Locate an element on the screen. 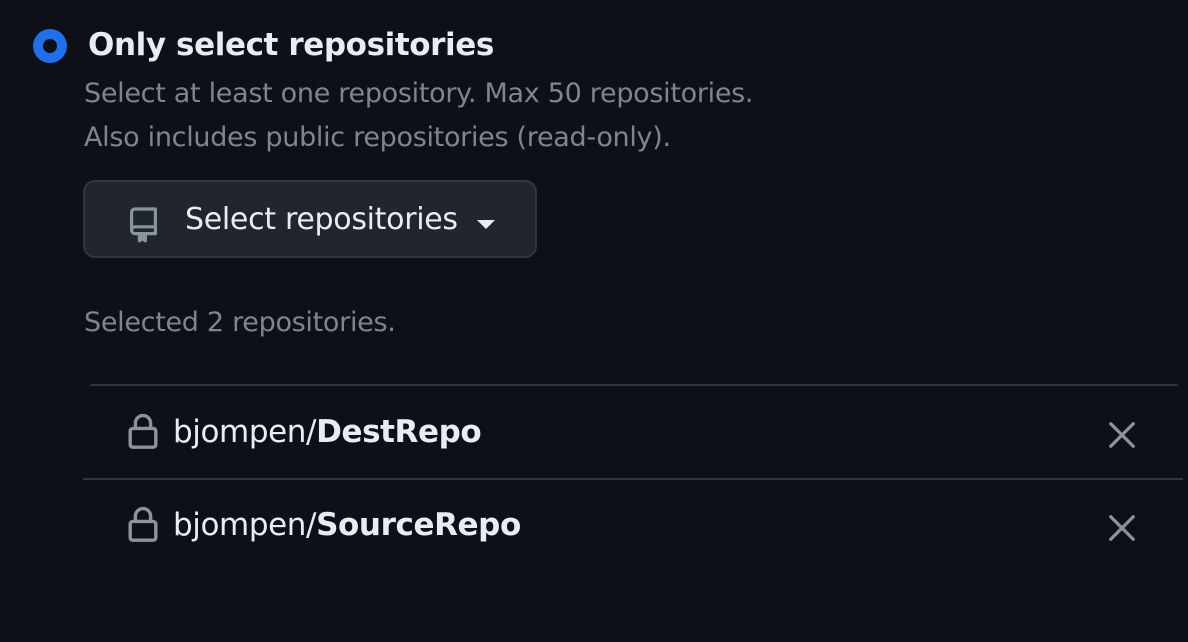 This screenshot has width=1188, height=642. repository-name: bjompen/DestRepo is located at coordinates (327, 432).